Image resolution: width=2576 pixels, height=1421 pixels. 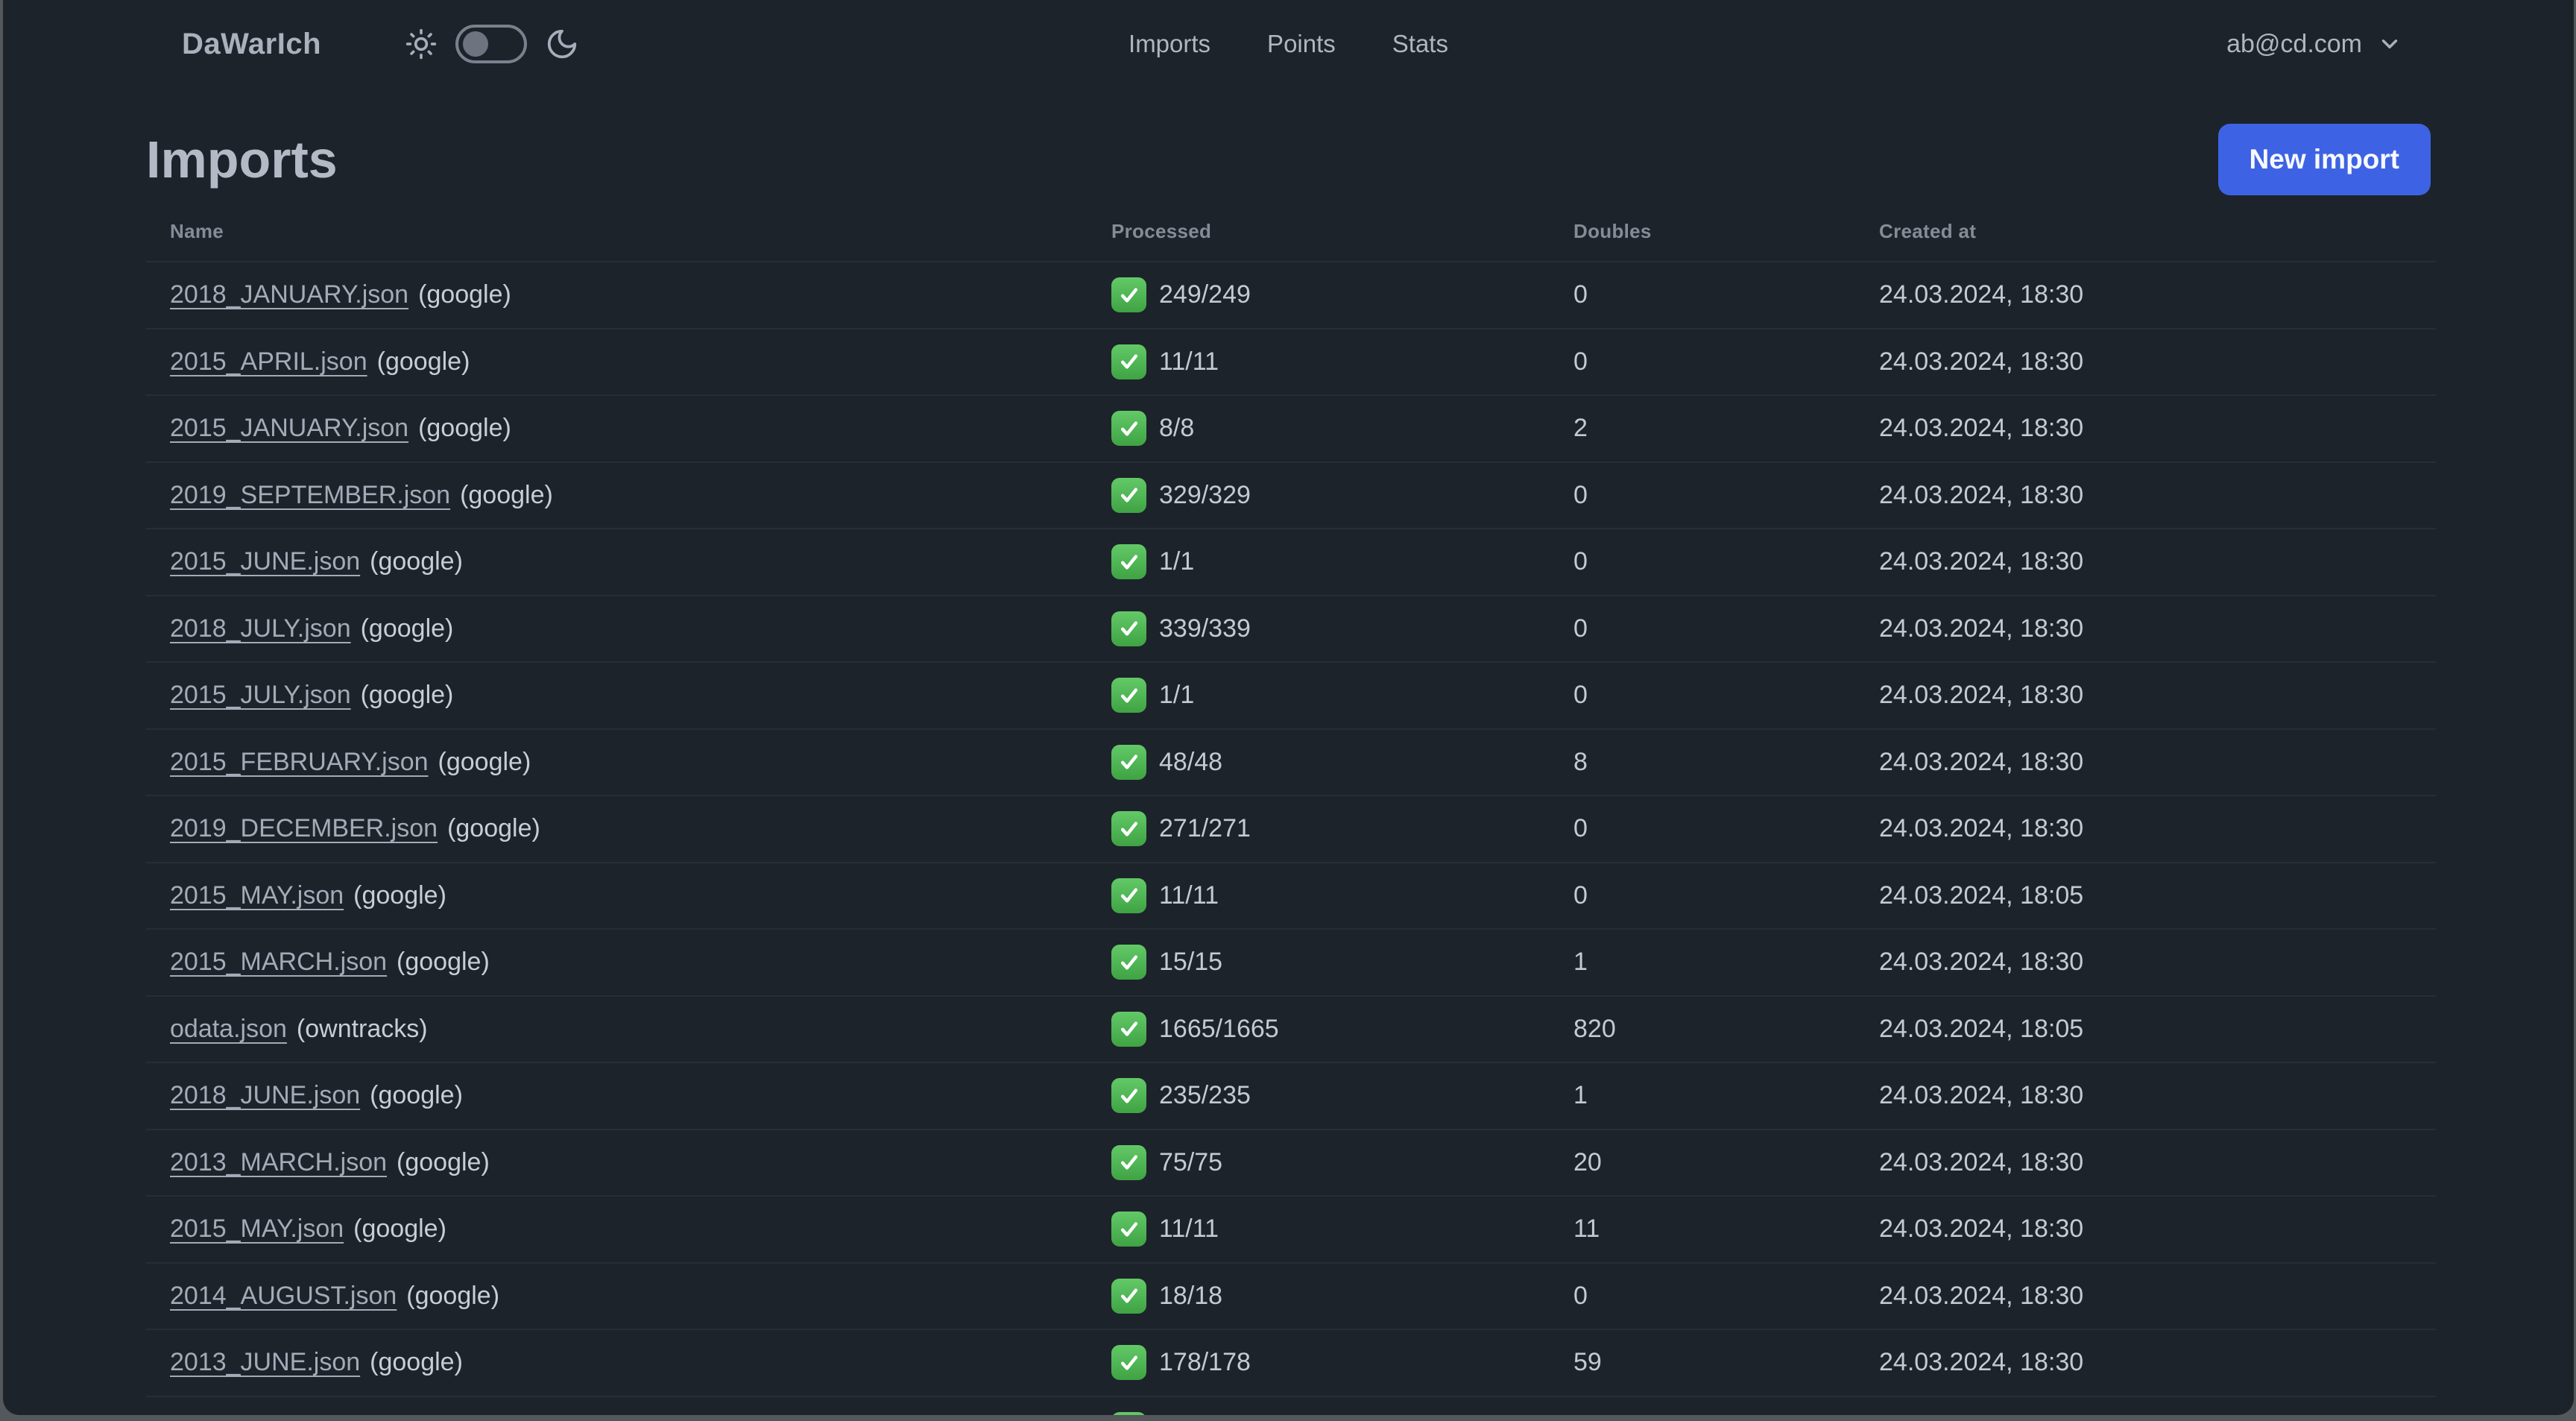 What do you see at coordinates (1318, 829) in the screenshot?
I see `processed-cell: 271/271` at bounding box center [1318, 829].